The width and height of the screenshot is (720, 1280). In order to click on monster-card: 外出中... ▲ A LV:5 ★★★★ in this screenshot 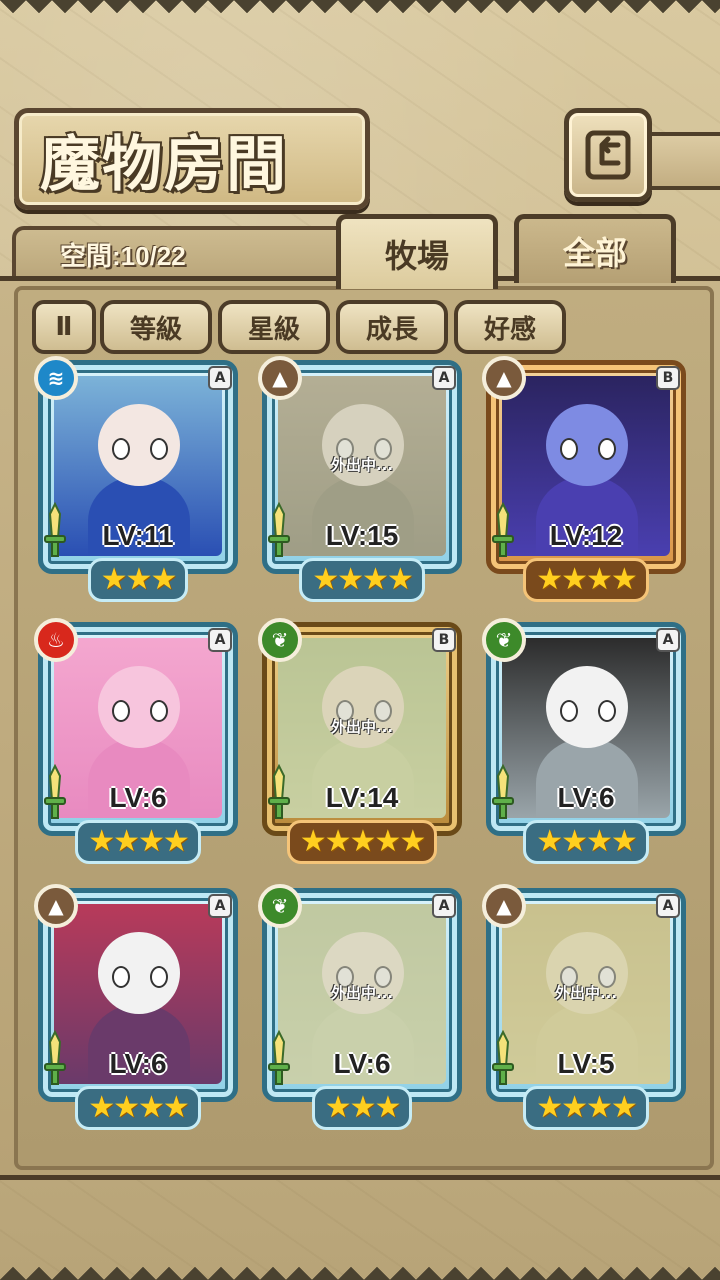, I will do `click(584, 1007)`.